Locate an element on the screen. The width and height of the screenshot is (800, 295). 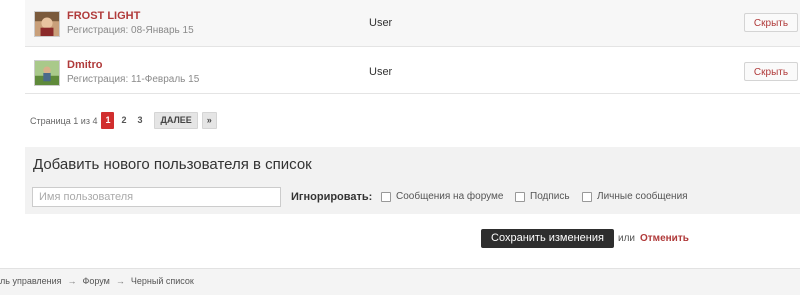
last-page-button: » is located at coordinates (209, 120).